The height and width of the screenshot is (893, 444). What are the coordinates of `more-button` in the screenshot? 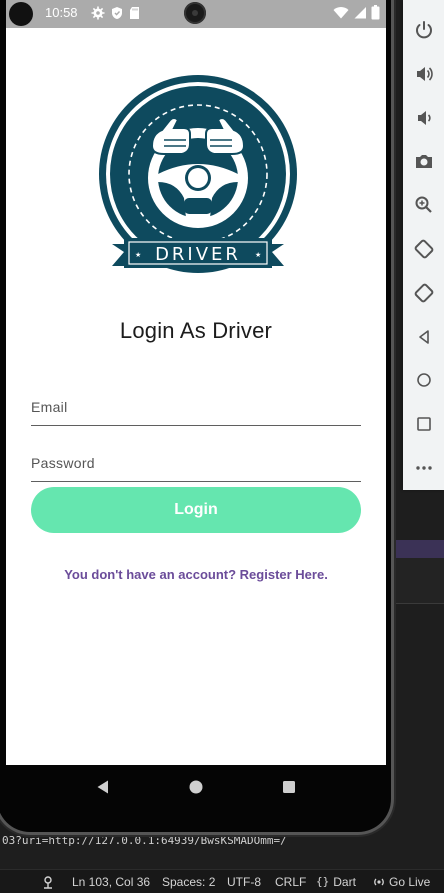 It's located at (424, 468).